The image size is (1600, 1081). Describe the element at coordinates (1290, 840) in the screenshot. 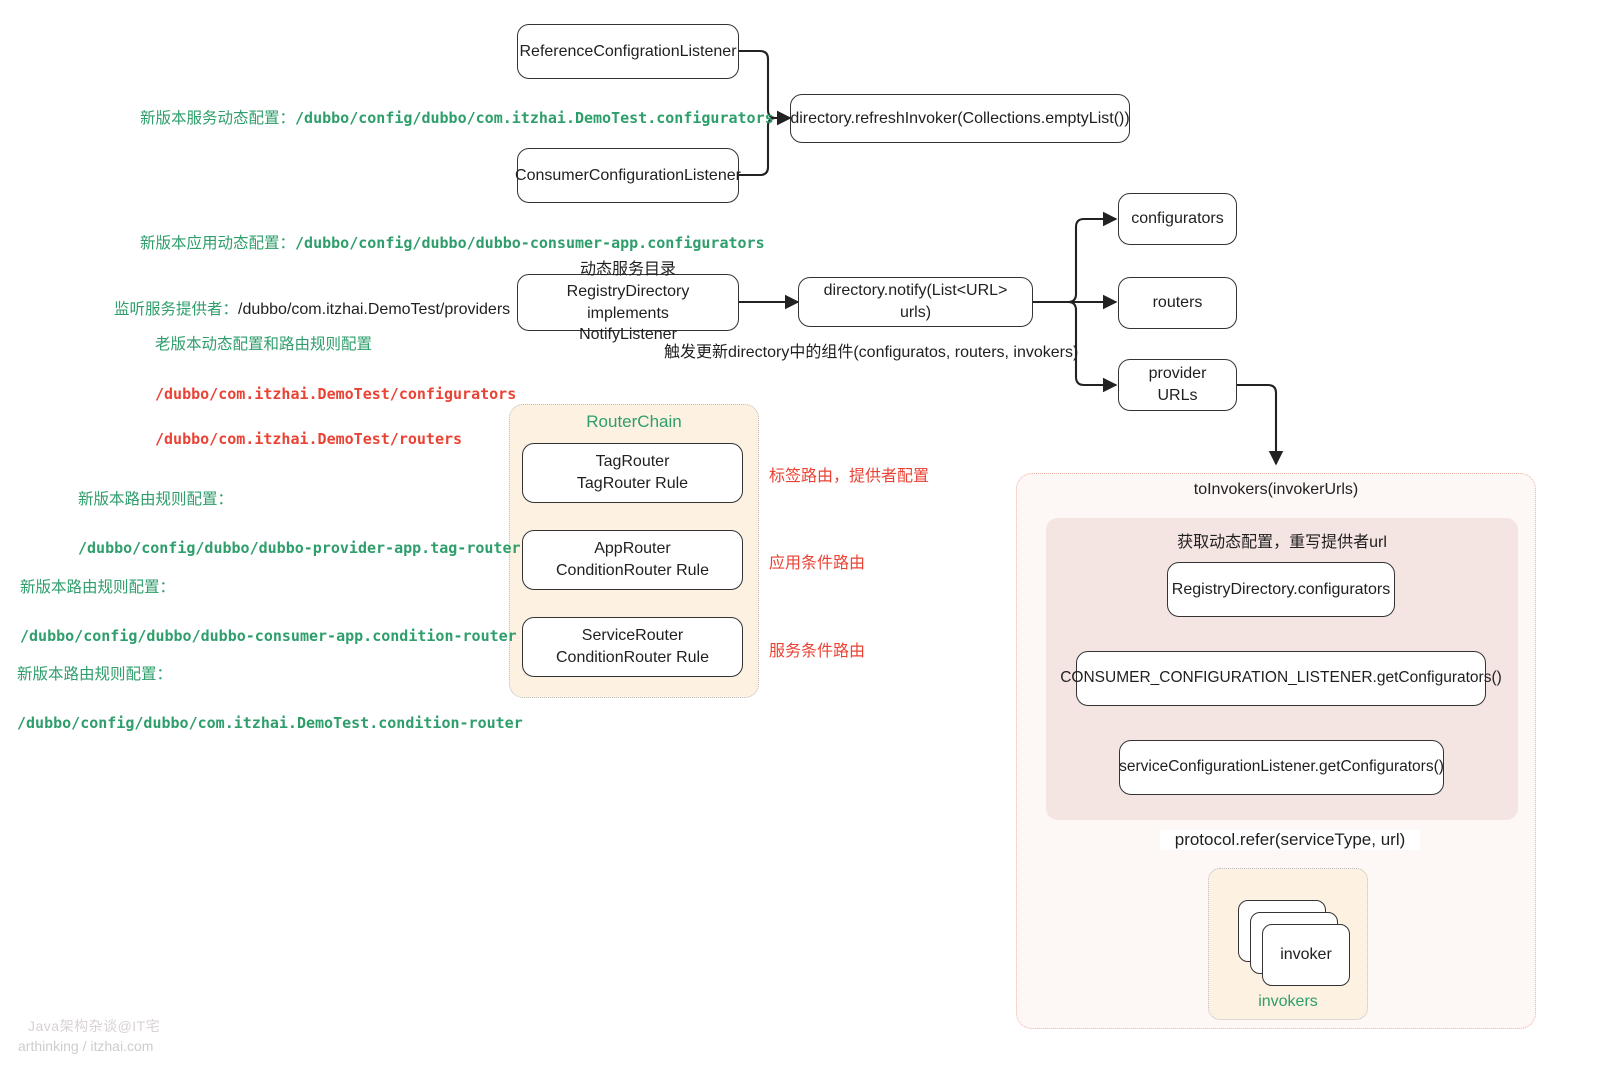

I see `label-protocol-refer: protocol.refer(serviceType, url)` at that location.